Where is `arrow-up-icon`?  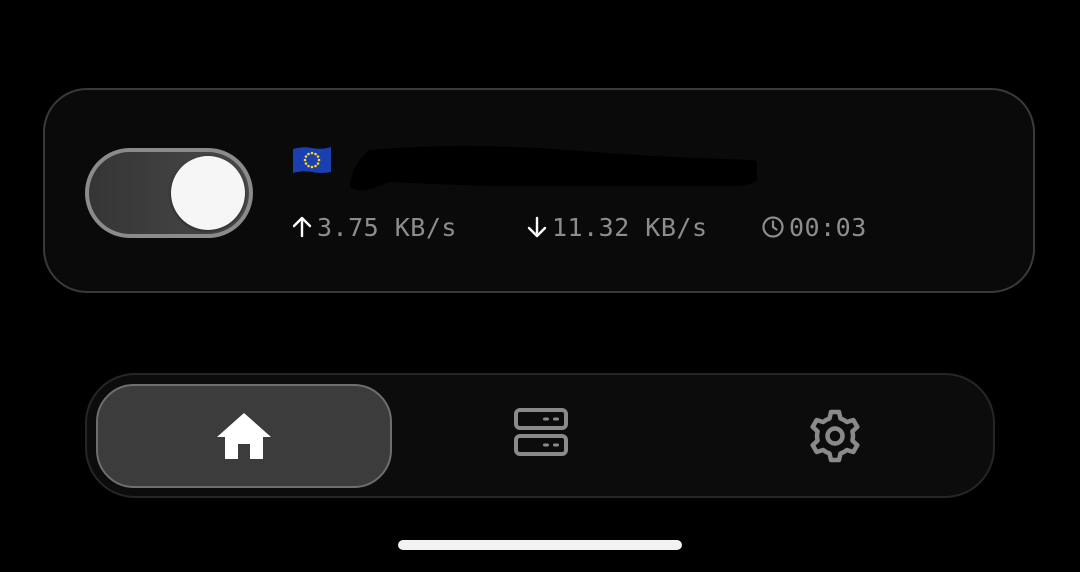
arrow-up-icon is located at coordinates (302, 227).